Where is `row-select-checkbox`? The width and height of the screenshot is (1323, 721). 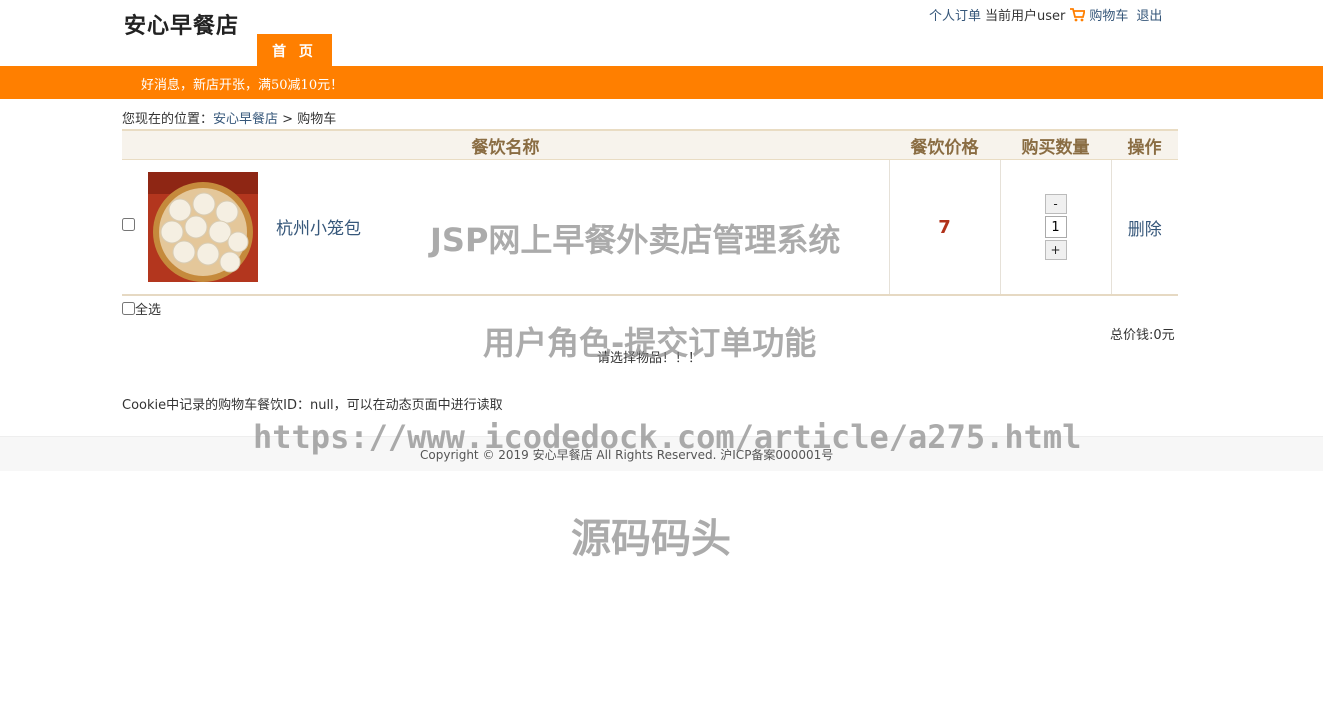 row-select-checkbox is located at coordinates (128, 224).